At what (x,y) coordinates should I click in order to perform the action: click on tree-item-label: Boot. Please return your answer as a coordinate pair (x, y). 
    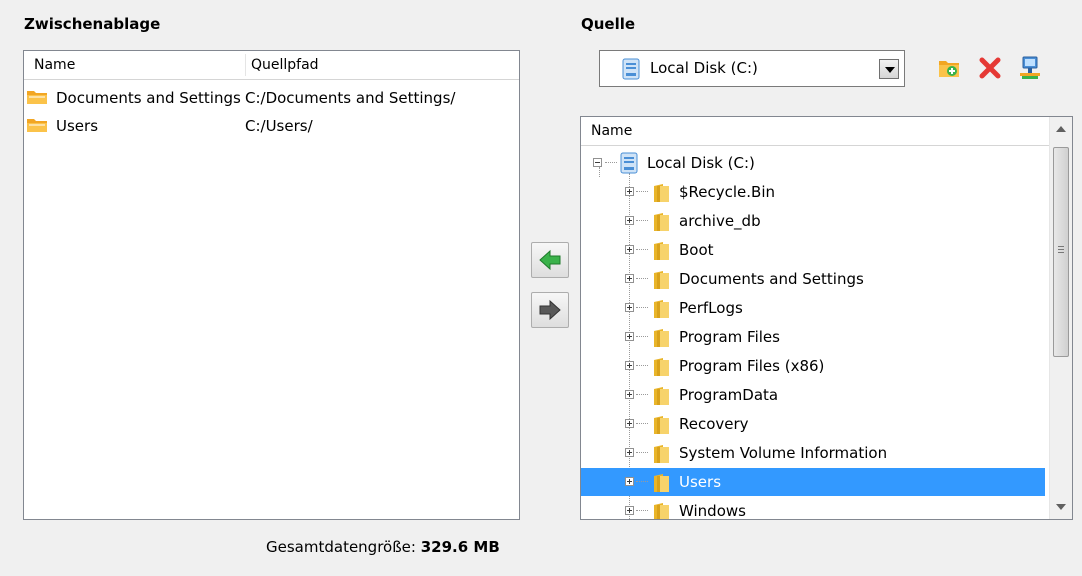
    Looking at the image, I should click on (696, 250).